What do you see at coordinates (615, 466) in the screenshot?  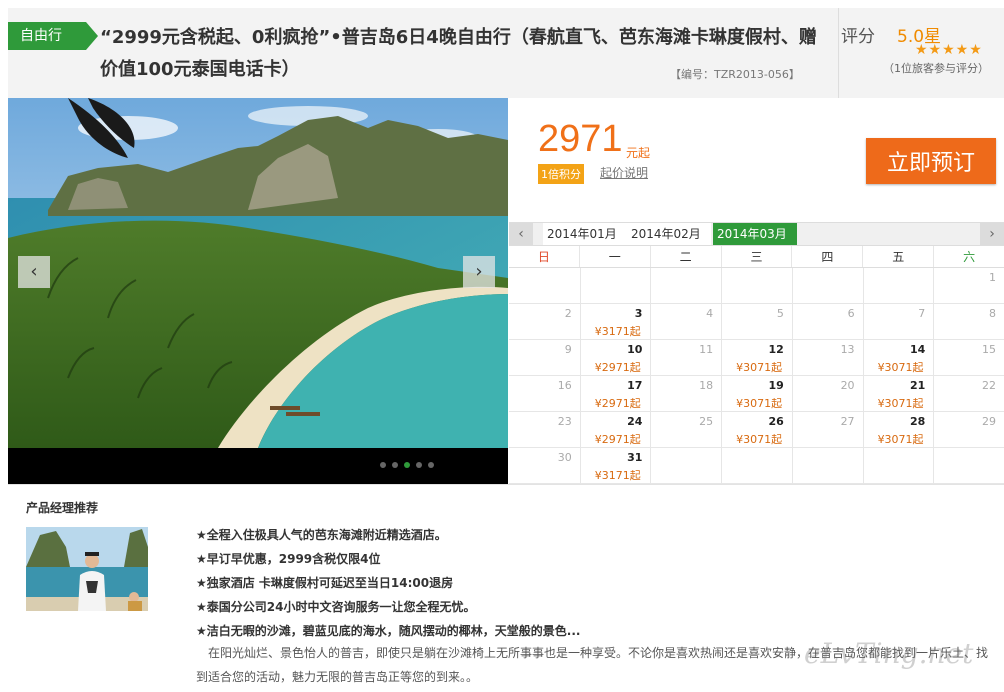 I see `calendar-day-cell: 31 ¥3171起` at bounding box center [615, 466].